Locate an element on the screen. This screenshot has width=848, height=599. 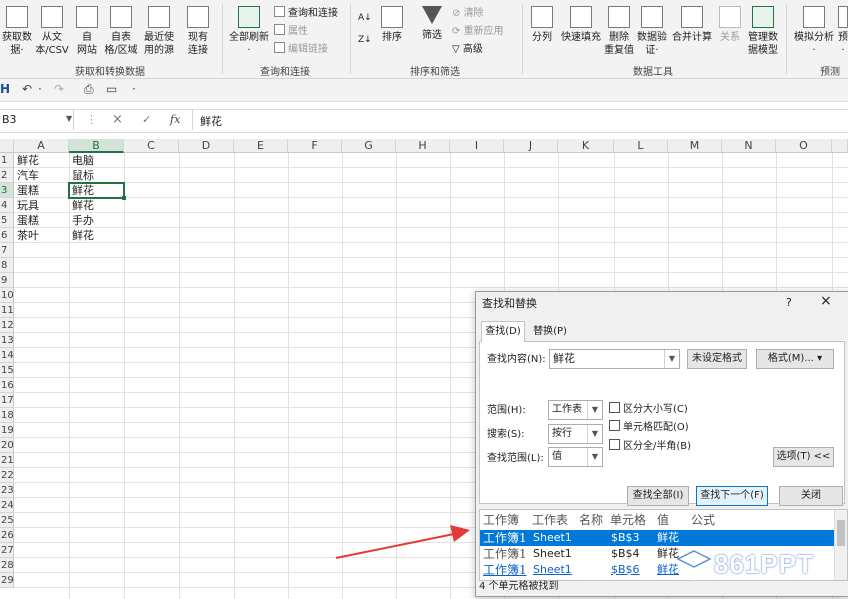
clear-filter-button: ⊘ 清除 is located at coordinates (468, 14).